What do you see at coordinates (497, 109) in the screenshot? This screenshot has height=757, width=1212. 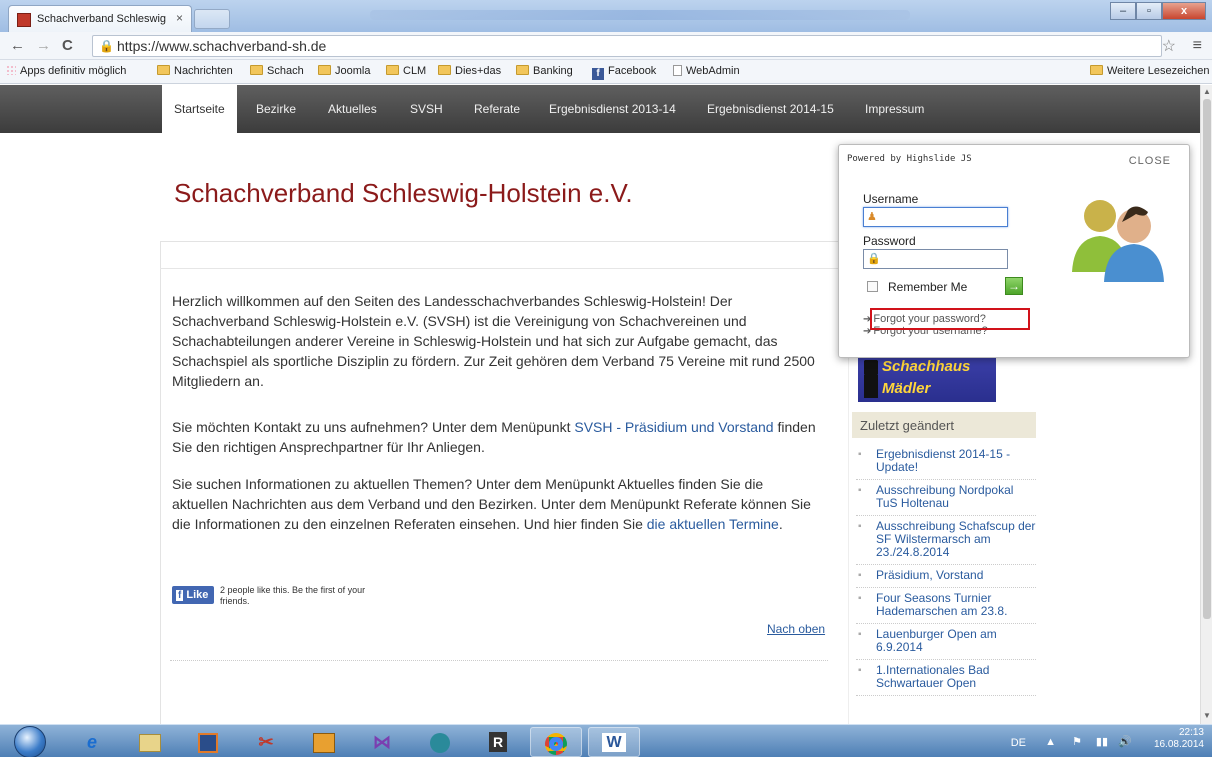 I see `nav-referate: Referate` at bounding box center [497, 109].